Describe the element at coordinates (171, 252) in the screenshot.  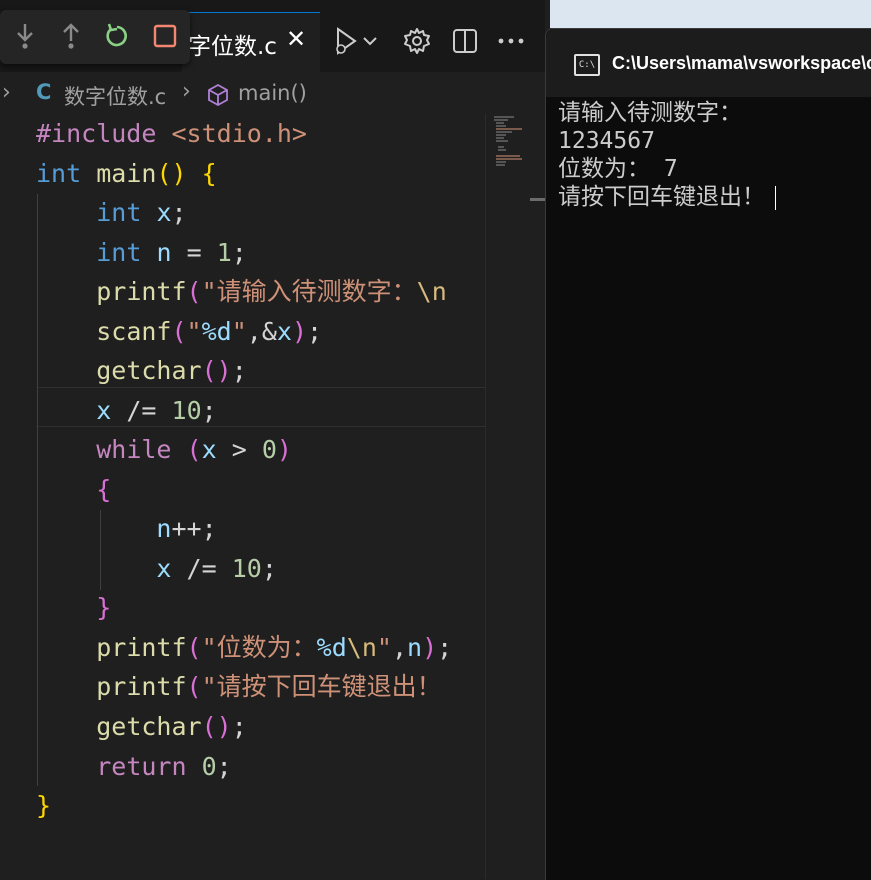
I see `code-line: int n = 1;` at that location.